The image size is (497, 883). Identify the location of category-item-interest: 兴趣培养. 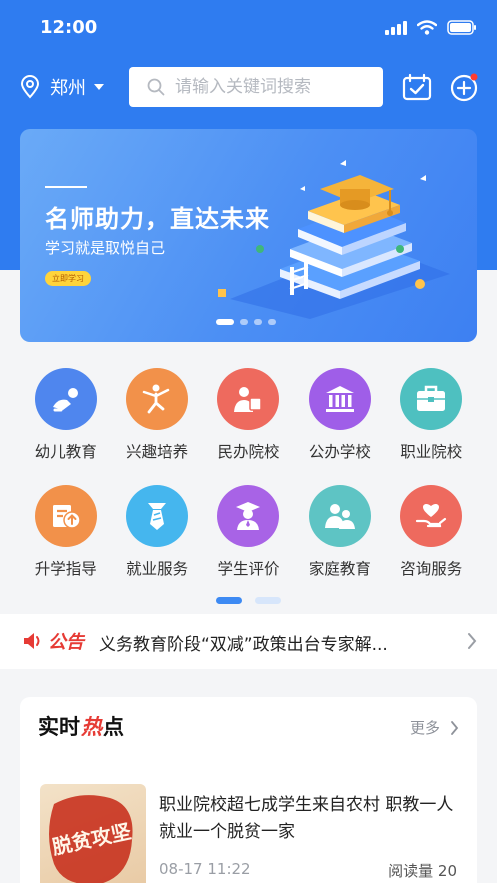
(156, 426).